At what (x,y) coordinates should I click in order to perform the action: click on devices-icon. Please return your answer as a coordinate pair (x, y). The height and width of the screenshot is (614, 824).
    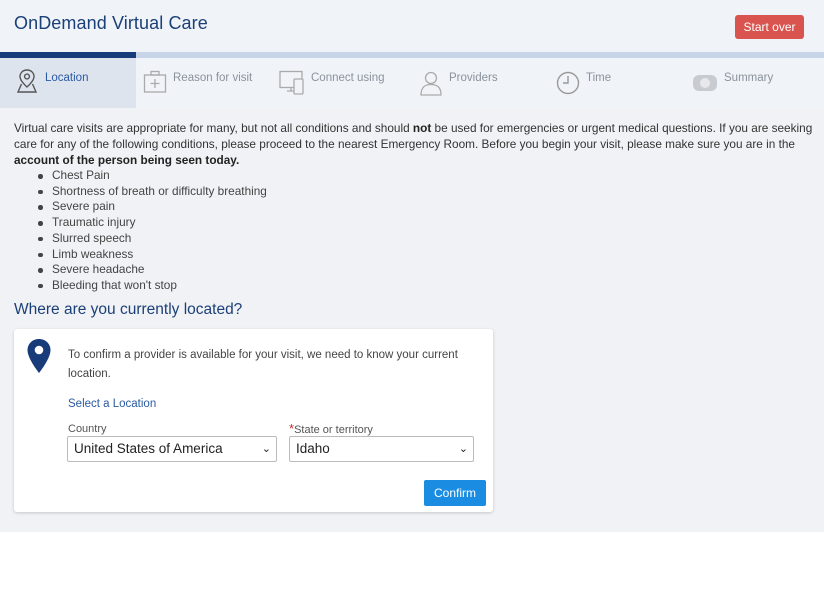
    Looking at the image, I should click on (292, 84).